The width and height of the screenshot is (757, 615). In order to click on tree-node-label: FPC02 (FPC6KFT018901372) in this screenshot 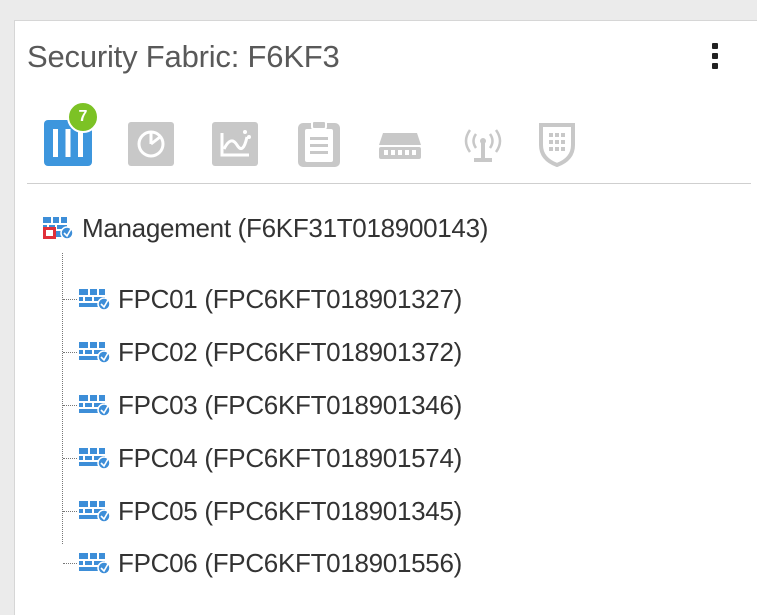, I will do `click(290, 351)`.